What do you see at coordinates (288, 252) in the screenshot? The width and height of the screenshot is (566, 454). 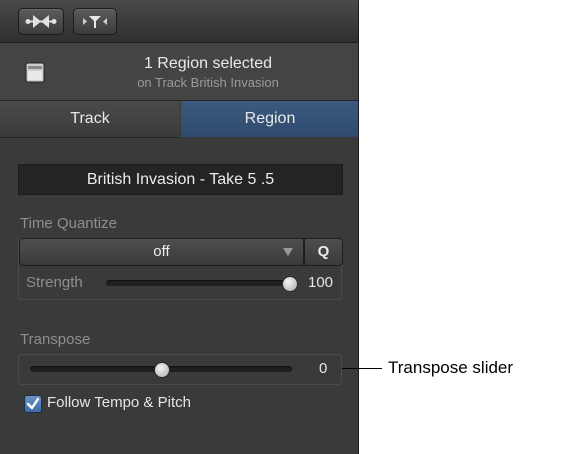 I see `chevron-down-icon` at bounding box center [288, 252].